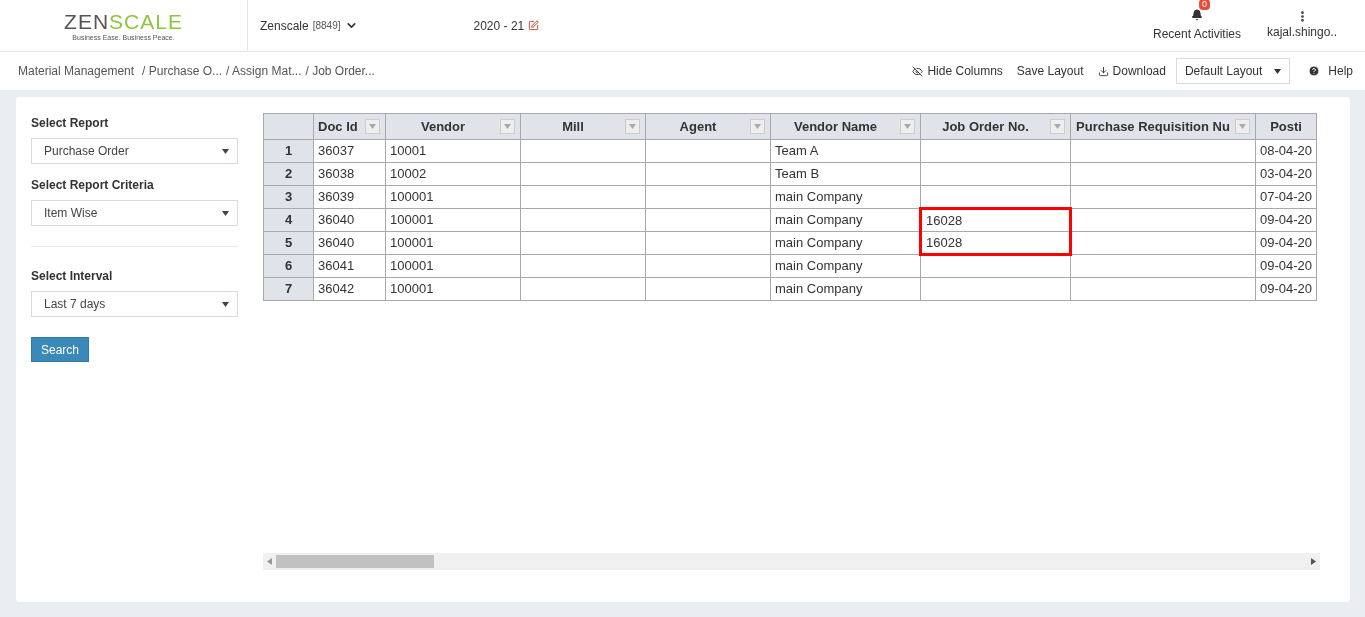  What do you see at coordinates (583, 126) in the screenshot?
I see `column-header: Mill` at bounding box center [583, 126].